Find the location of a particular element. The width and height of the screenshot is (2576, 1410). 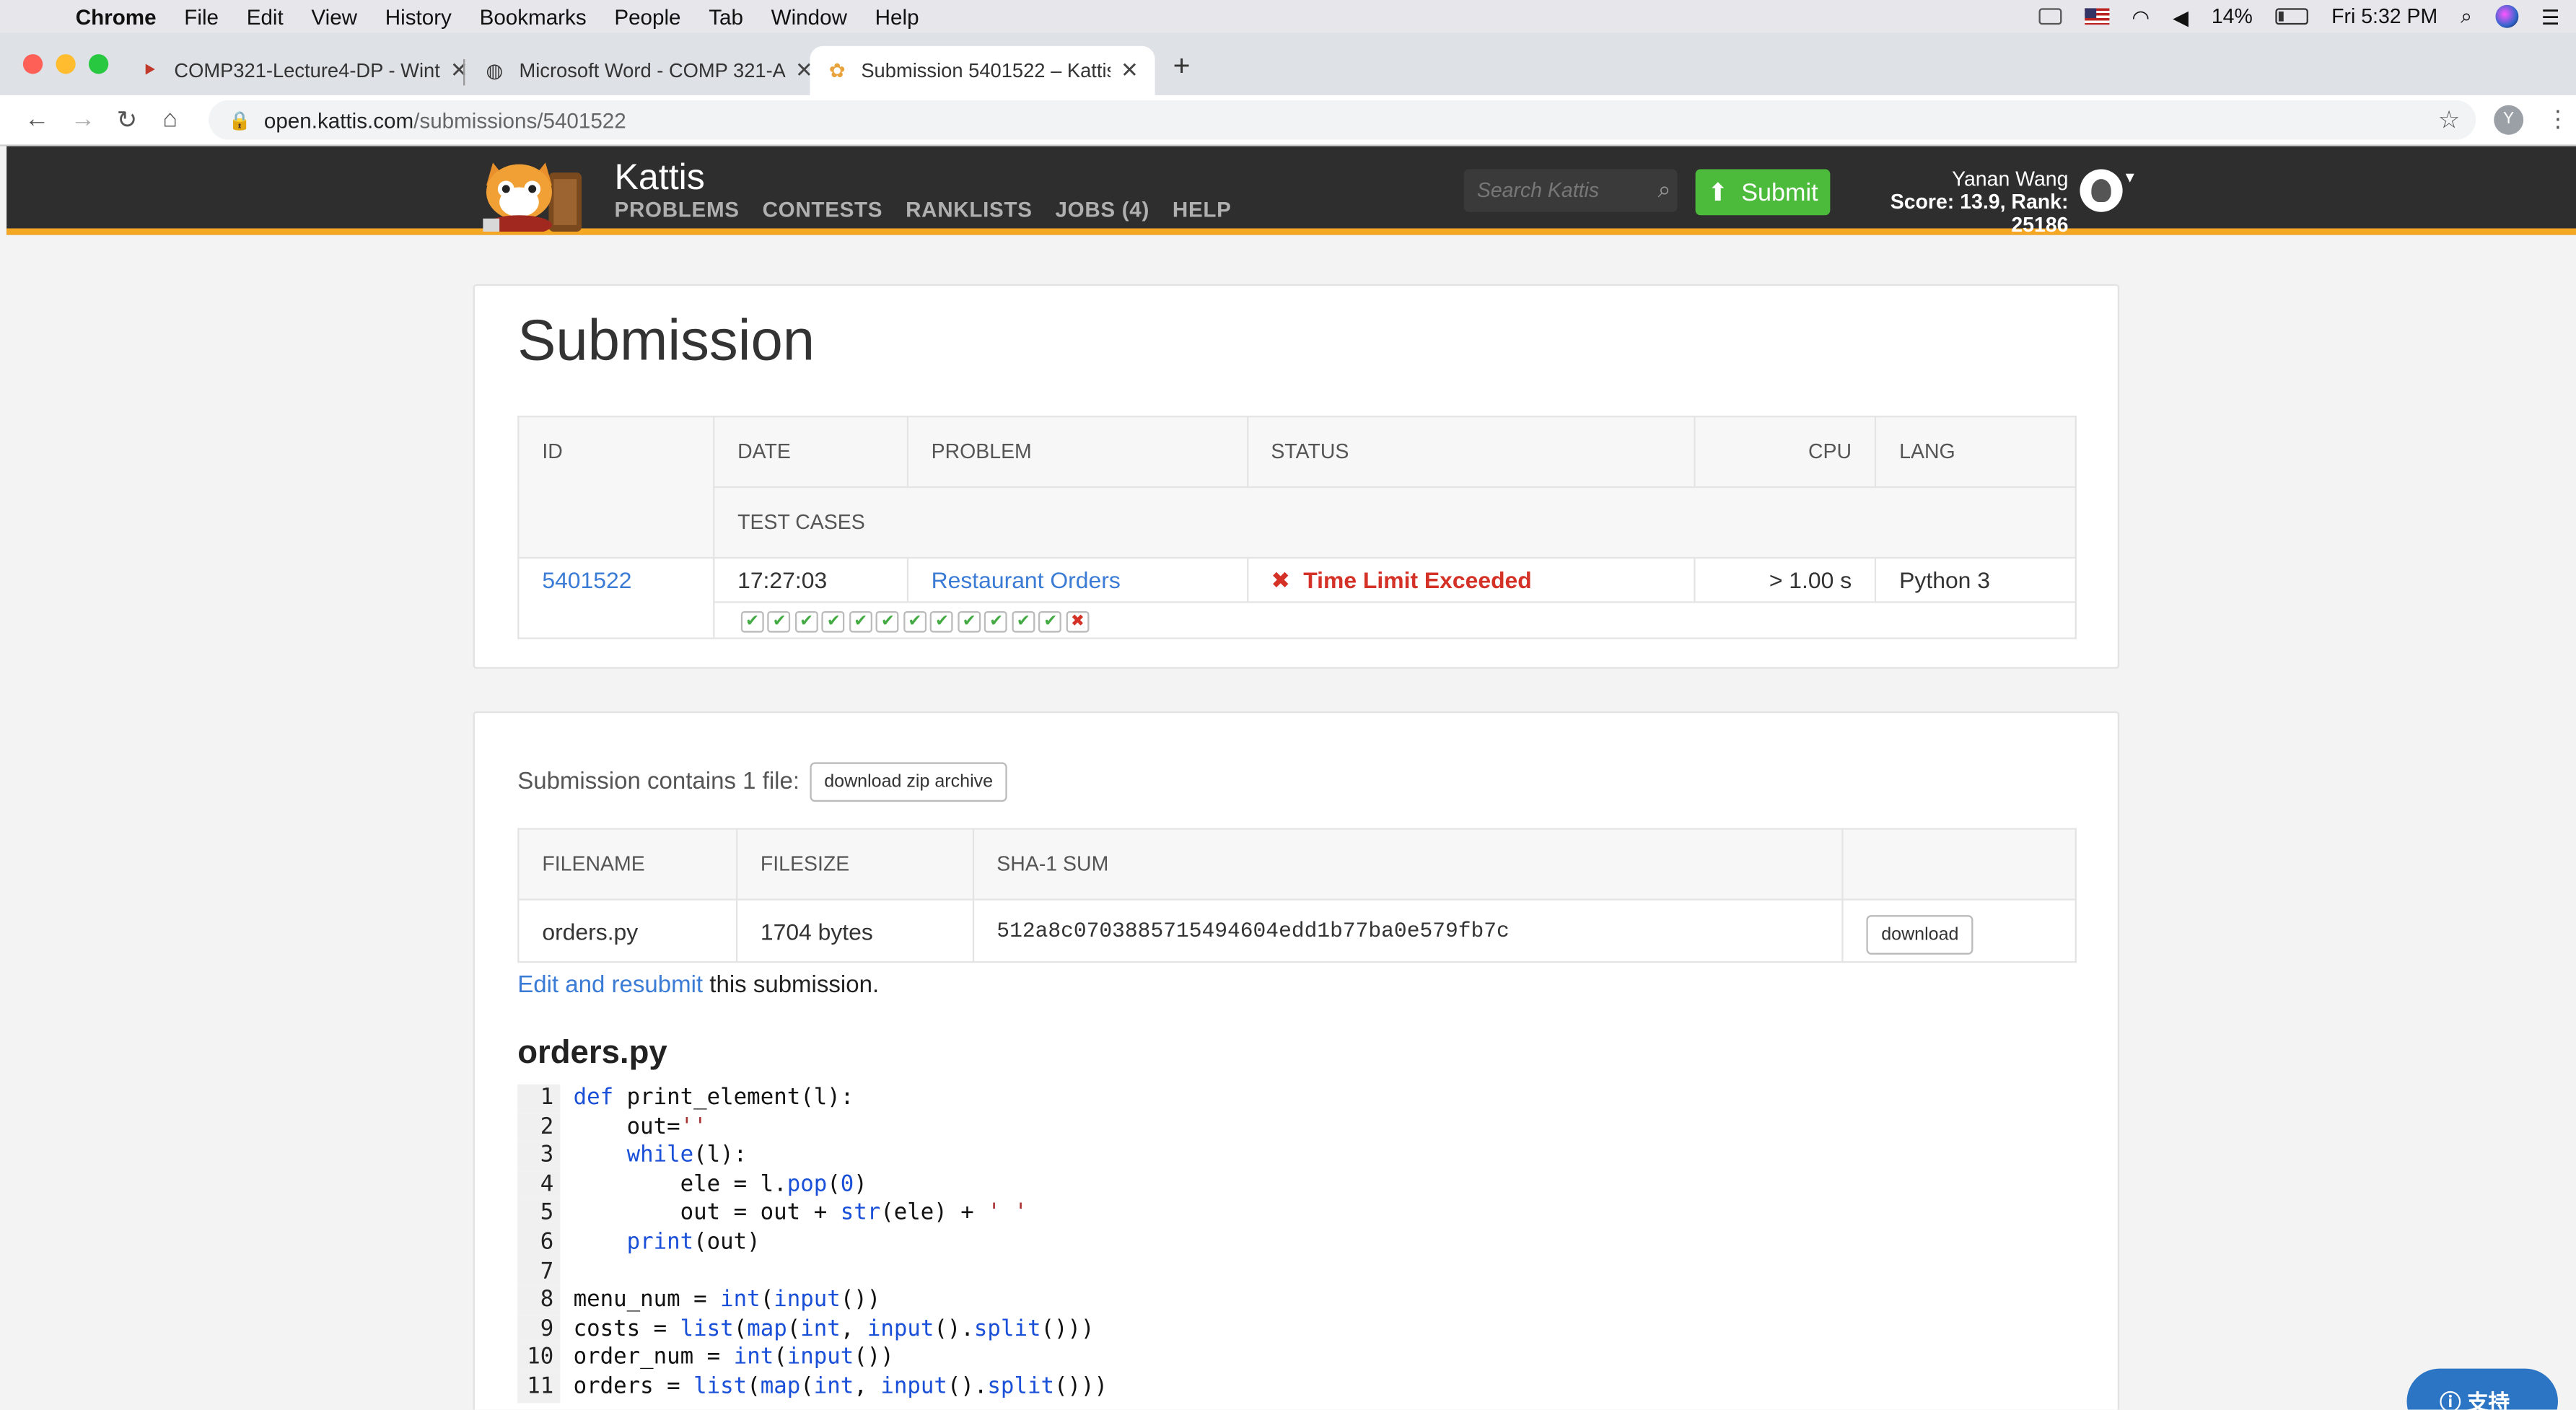

search-input: Search Kattis ⌕ is located at coordinates (1570, 190).